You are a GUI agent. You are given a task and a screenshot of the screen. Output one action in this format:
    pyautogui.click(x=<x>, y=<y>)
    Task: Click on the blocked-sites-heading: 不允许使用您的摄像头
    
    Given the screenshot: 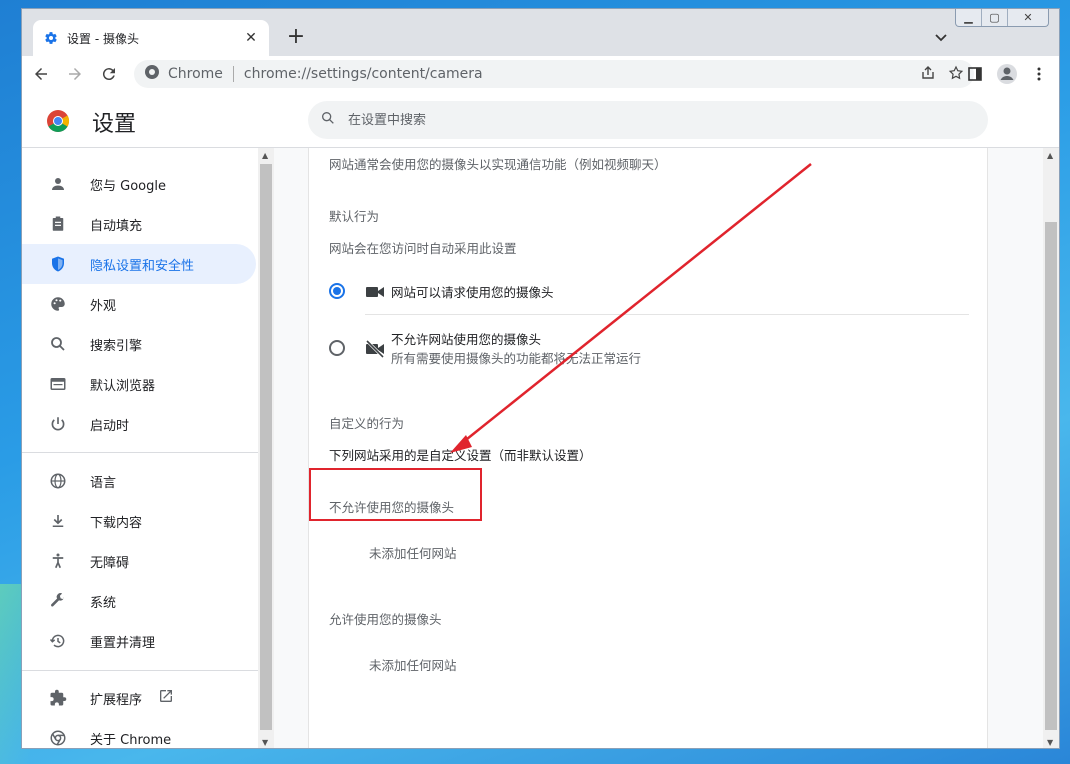 What is the action you would take?
    pyautogui.click(x=392, y=507)
    